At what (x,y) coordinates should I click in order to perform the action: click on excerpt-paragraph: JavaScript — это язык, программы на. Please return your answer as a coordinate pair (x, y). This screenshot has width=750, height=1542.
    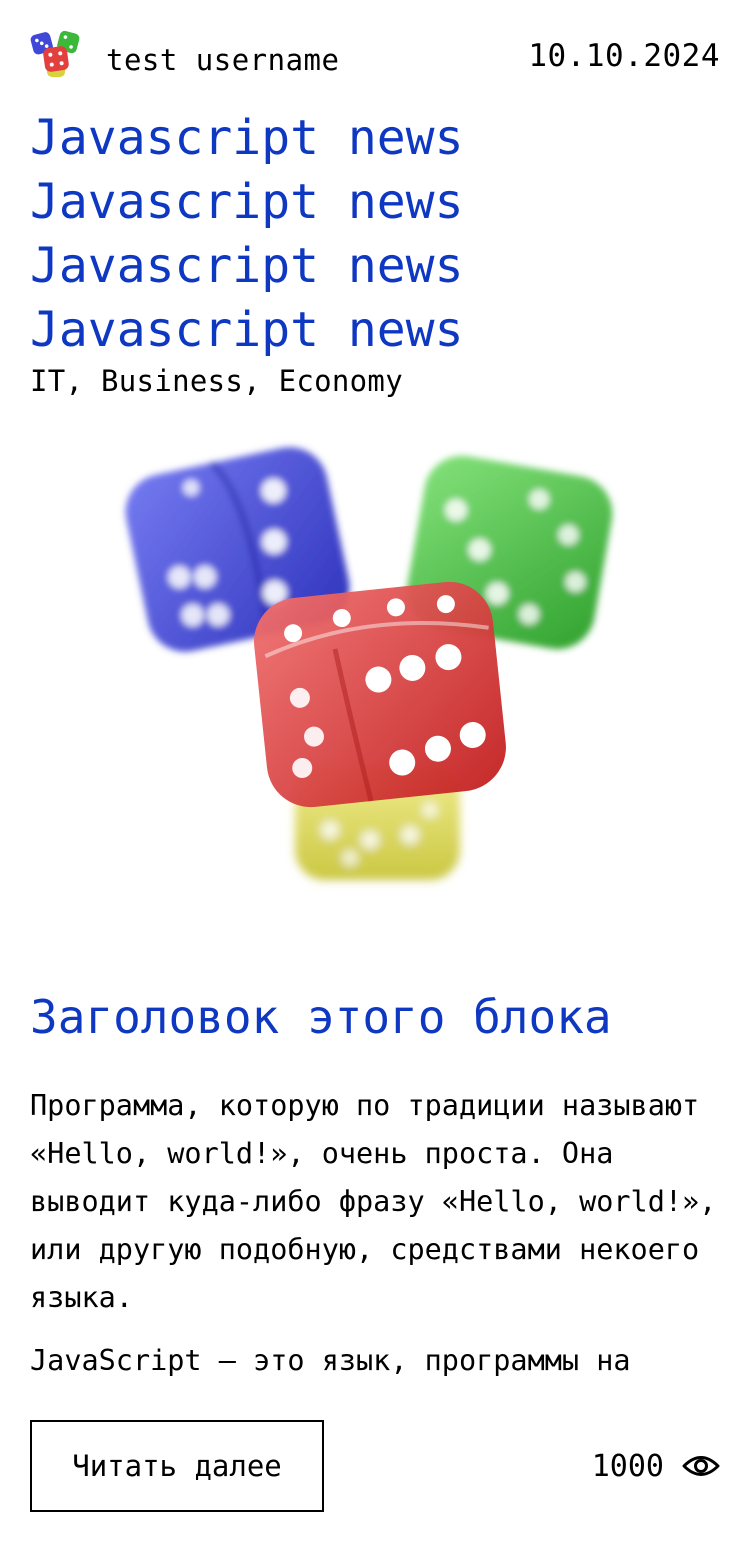
    Looking at the image, I should click on (330, 1360).